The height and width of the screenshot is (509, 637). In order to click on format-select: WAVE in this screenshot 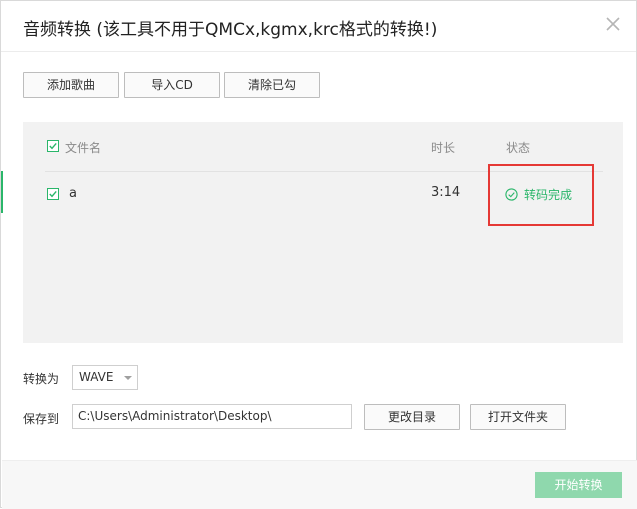, I will do `click(105, 377)`.